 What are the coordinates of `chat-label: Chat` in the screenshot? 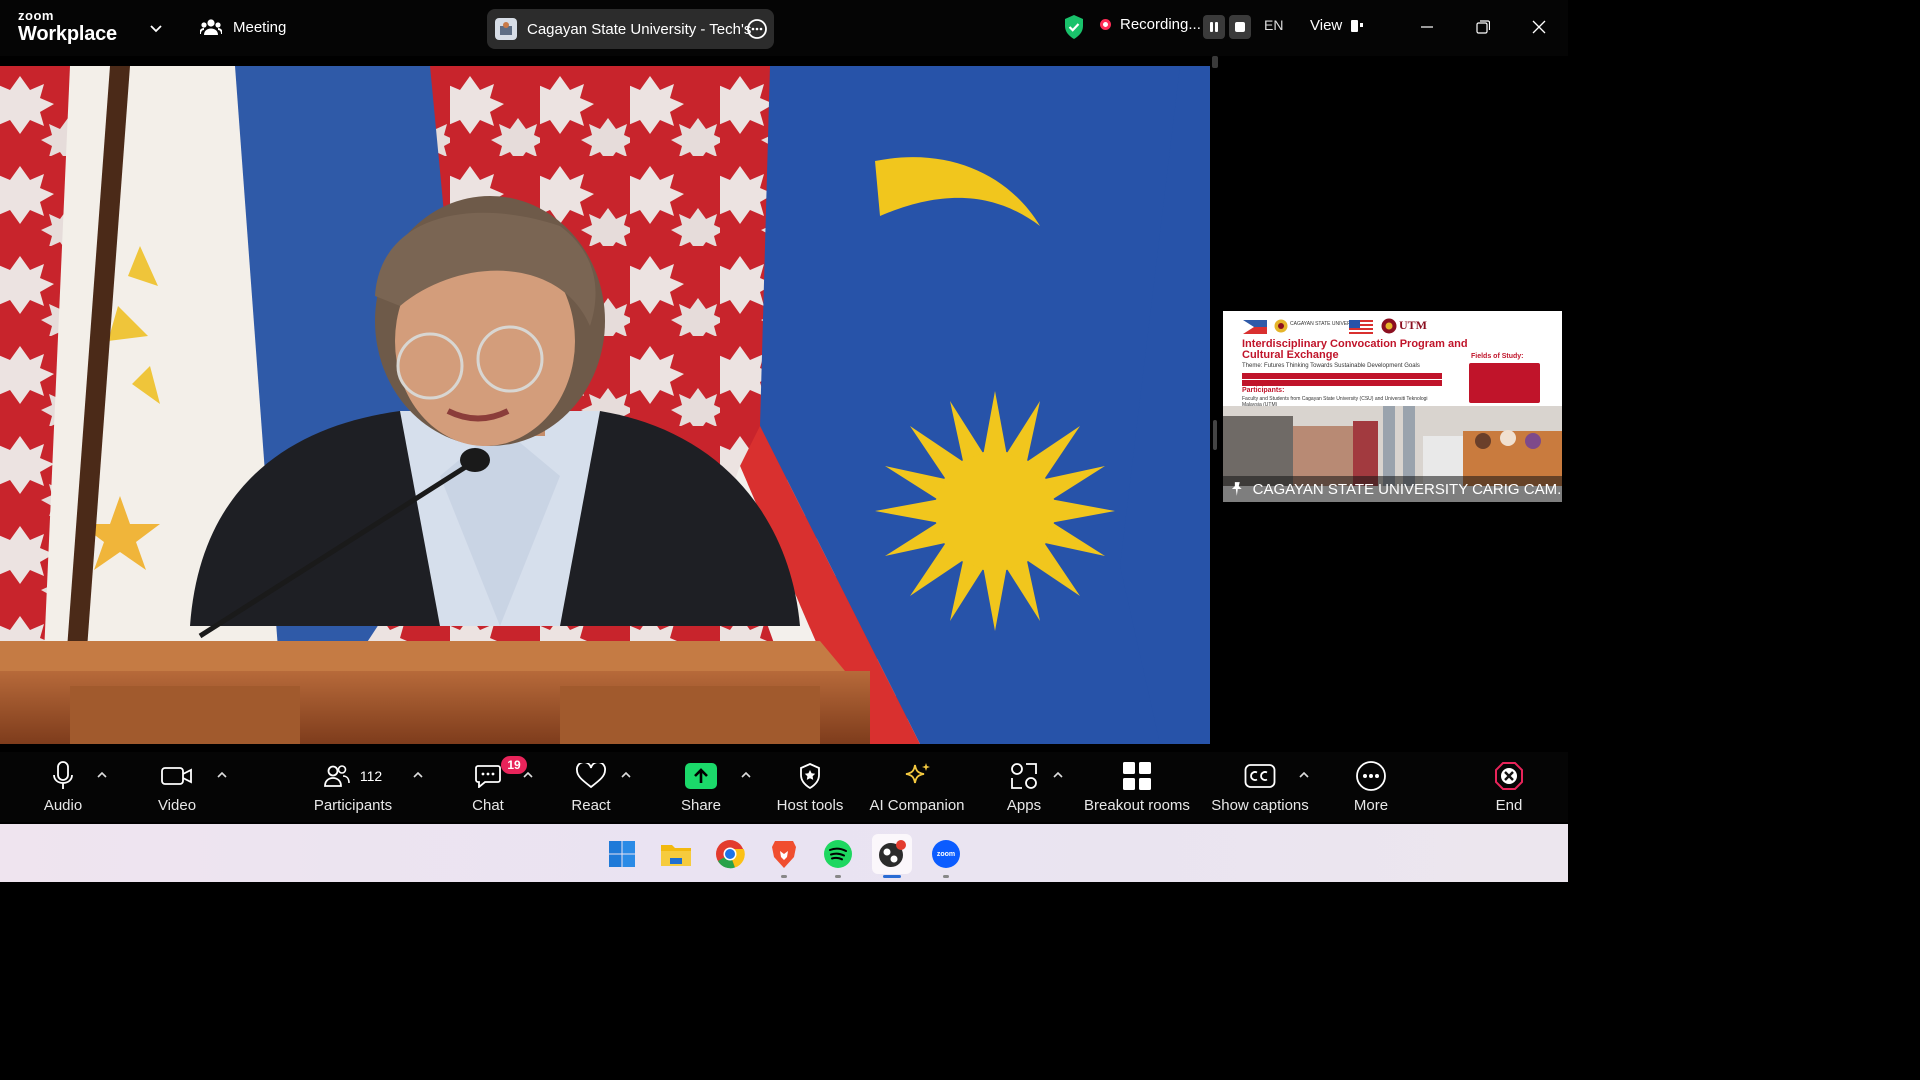 It's located at (488, 805).